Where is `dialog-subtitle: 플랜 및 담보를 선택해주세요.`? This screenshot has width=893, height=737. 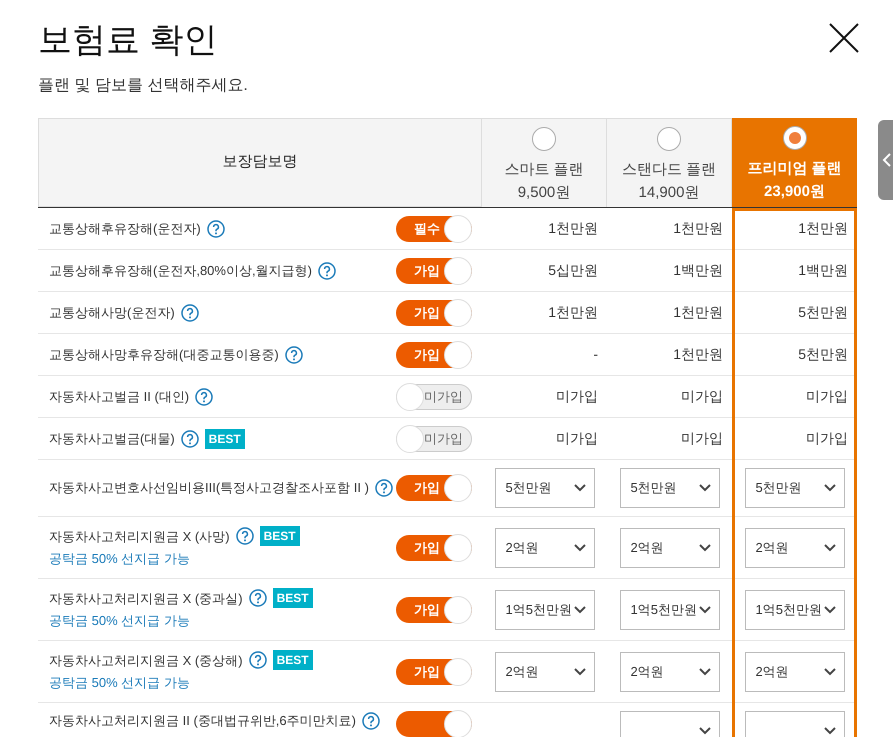
dialog-subtitle: 플랜 및 담보를 선택해주세요. is located at coordinates (143, 86).